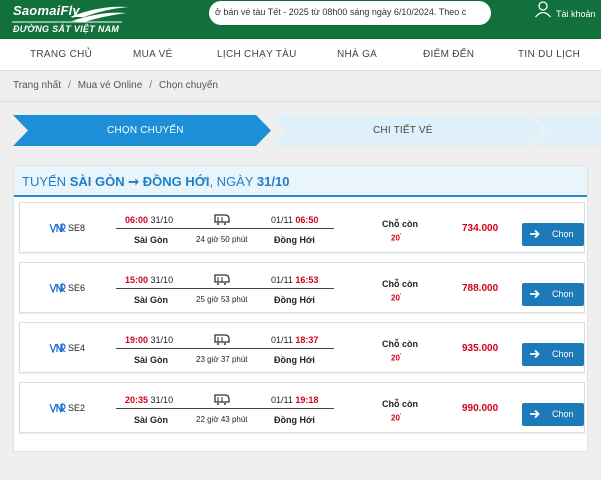 Image resolution: width=601 pixels, height=480 pixels. What do you see at coordinates (155, 182) in the screenshot?
I see `route-heading: TUYẾN SÀI GÒN ➞ ĐỒNG HỚI, NGÀY 31/10` at bounding box center [155, 182].